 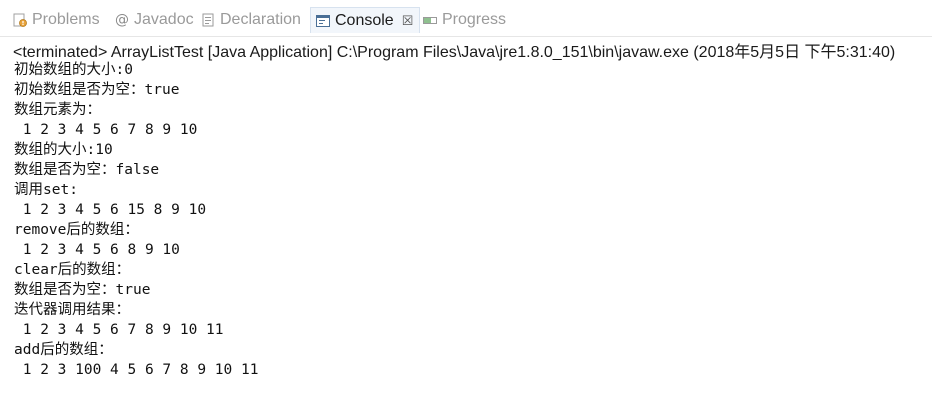 I want to click on tab-label: Console, so click(x=364, y=20).